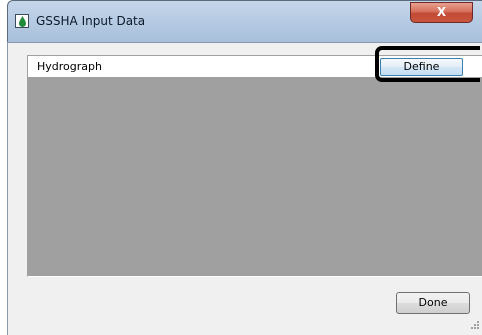  Describe the element at coordinates (421, 67) in the screenshot. I see `define-button: Define` at that location.